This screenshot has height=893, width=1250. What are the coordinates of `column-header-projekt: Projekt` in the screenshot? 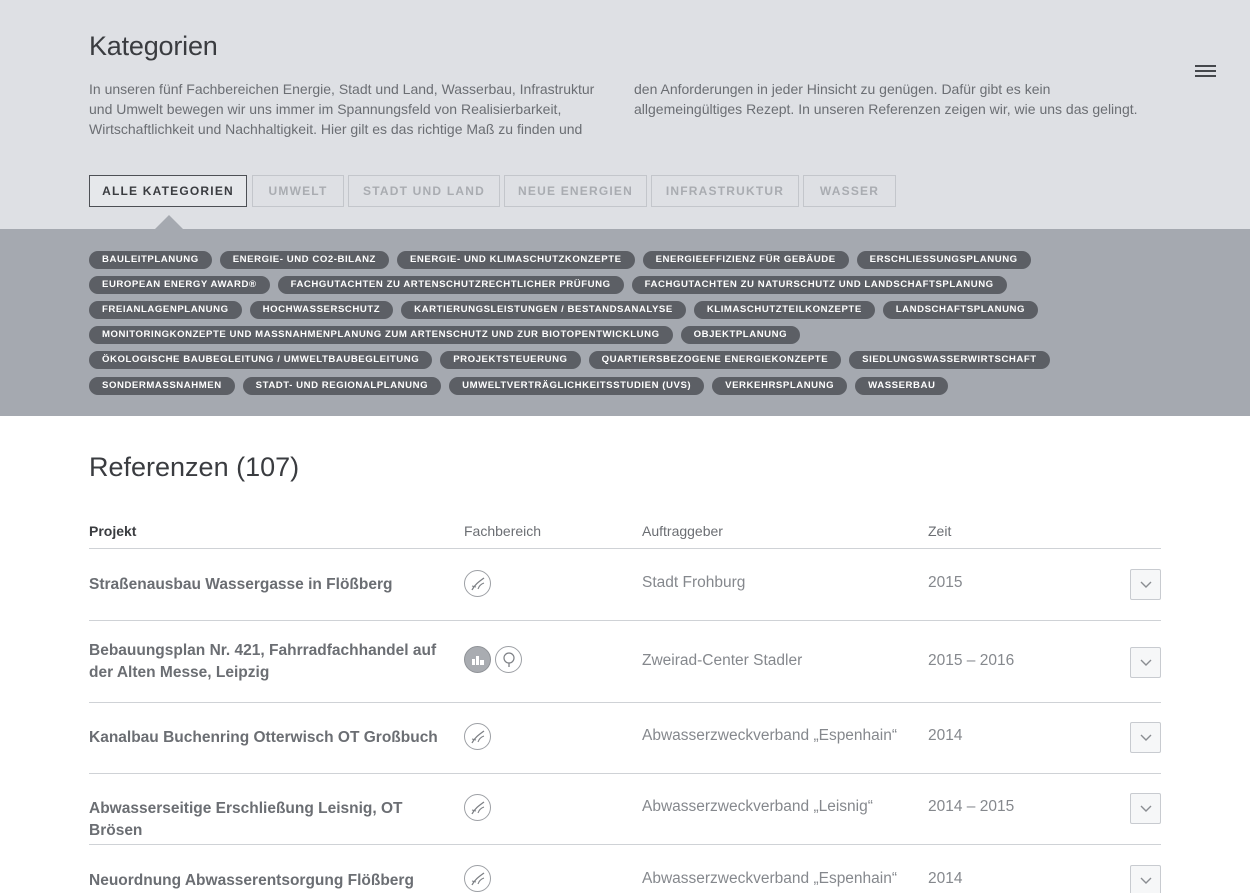 It's located at (112, 531).